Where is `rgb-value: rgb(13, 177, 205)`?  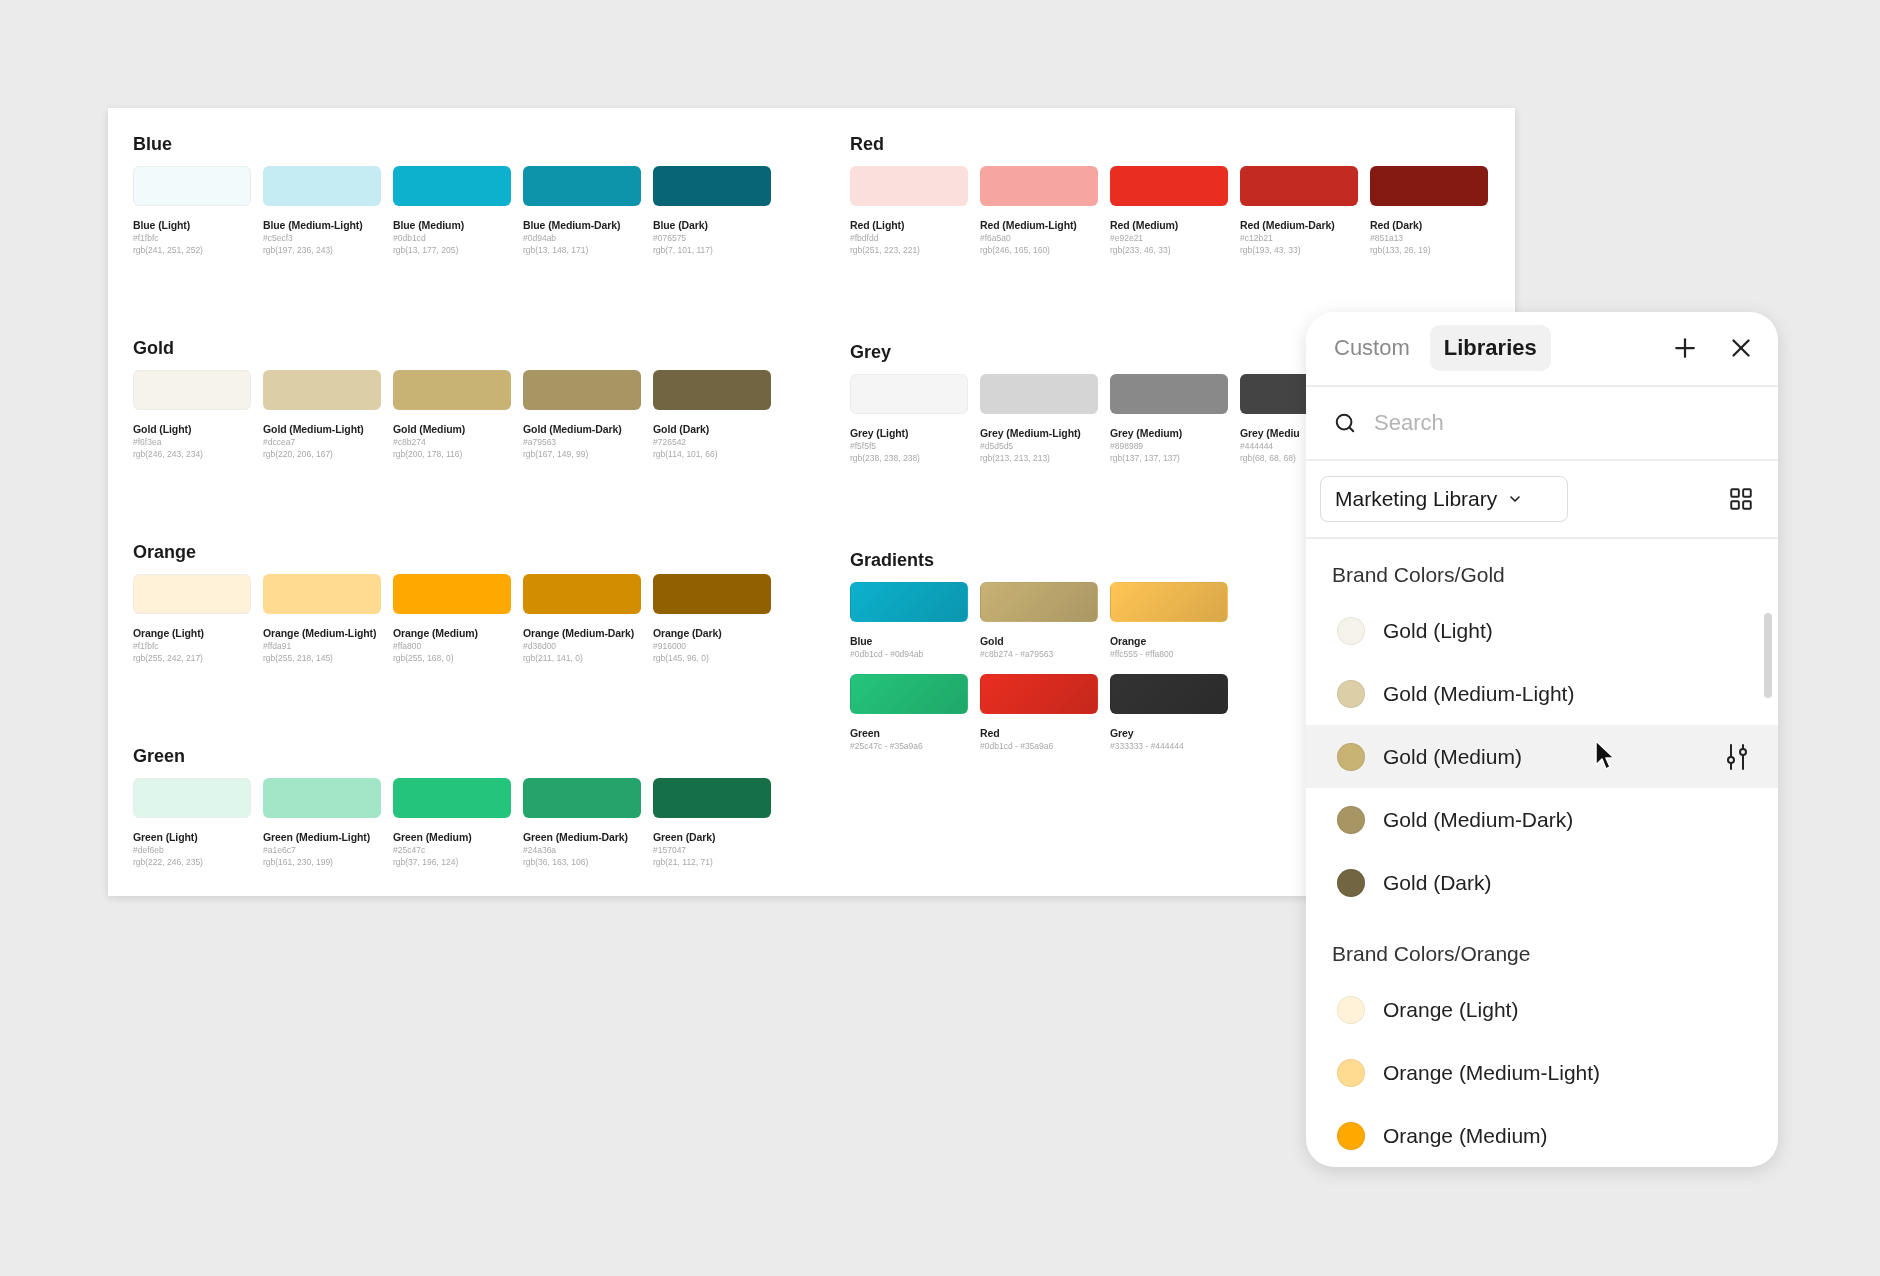 rgb-value: rgb(13, 177, 205) is located at coordinates (426, 250).